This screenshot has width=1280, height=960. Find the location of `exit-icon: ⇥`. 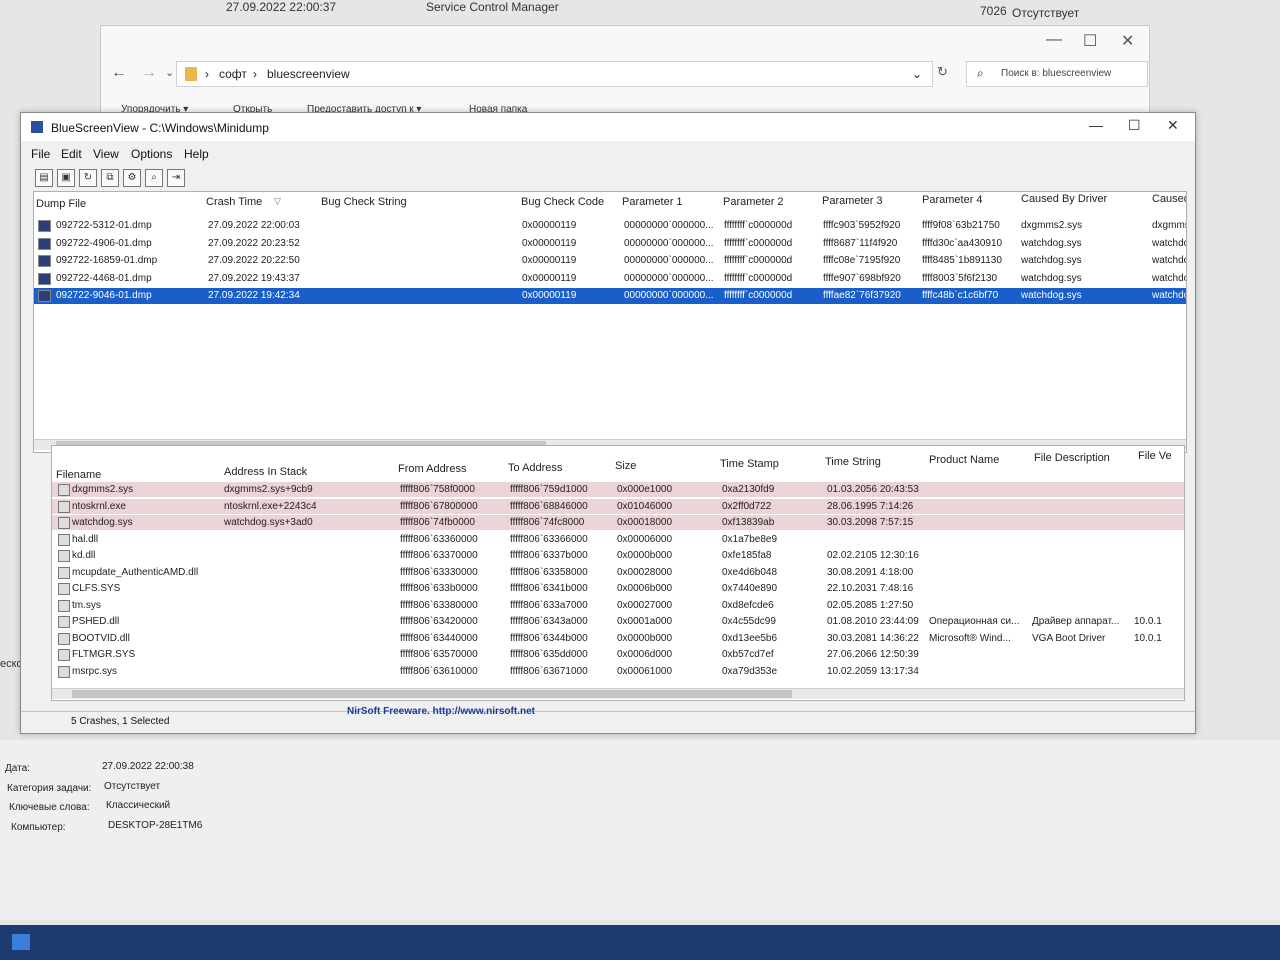

exit-icon: ⇥ is located at coordinates (176, 178).